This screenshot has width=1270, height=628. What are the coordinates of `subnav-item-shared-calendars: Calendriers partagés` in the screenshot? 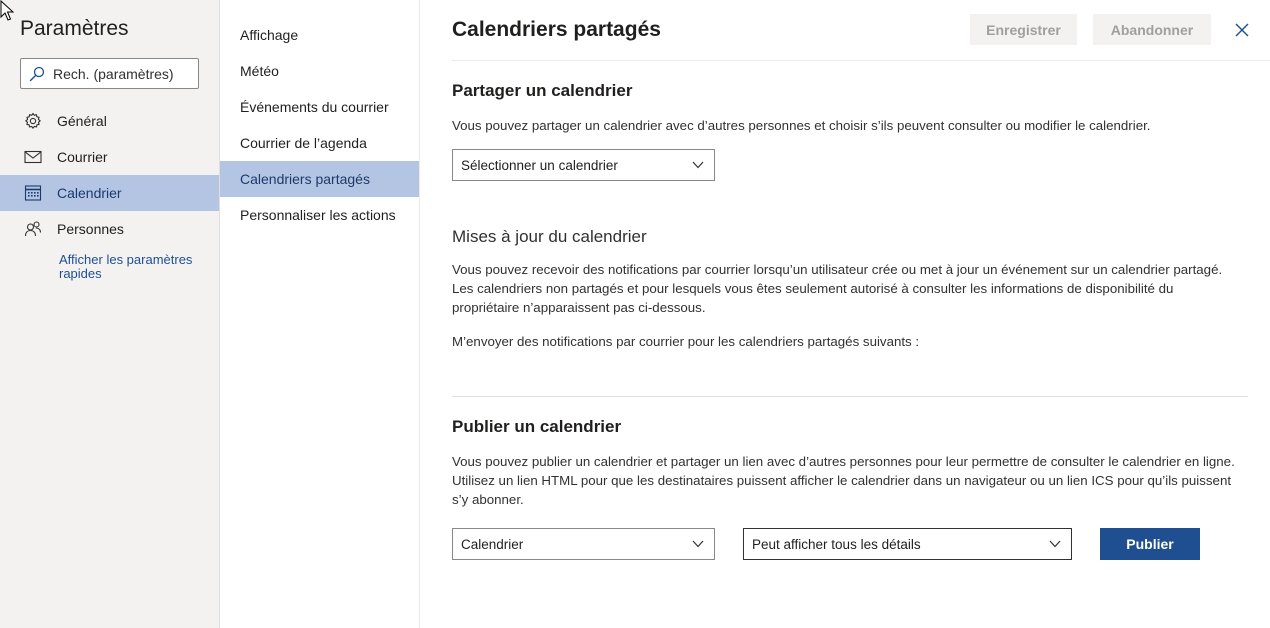 It's located at (319, 179).